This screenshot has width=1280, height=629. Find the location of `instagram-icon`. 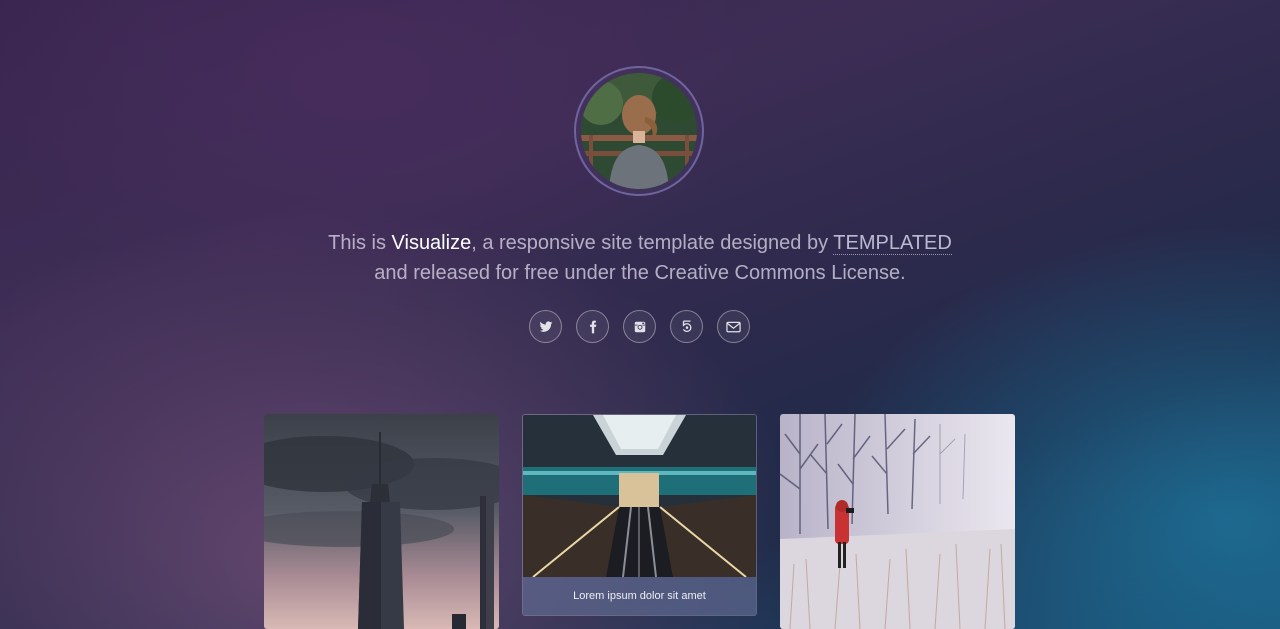

instagram-icon is located at coordinates (639, 326).